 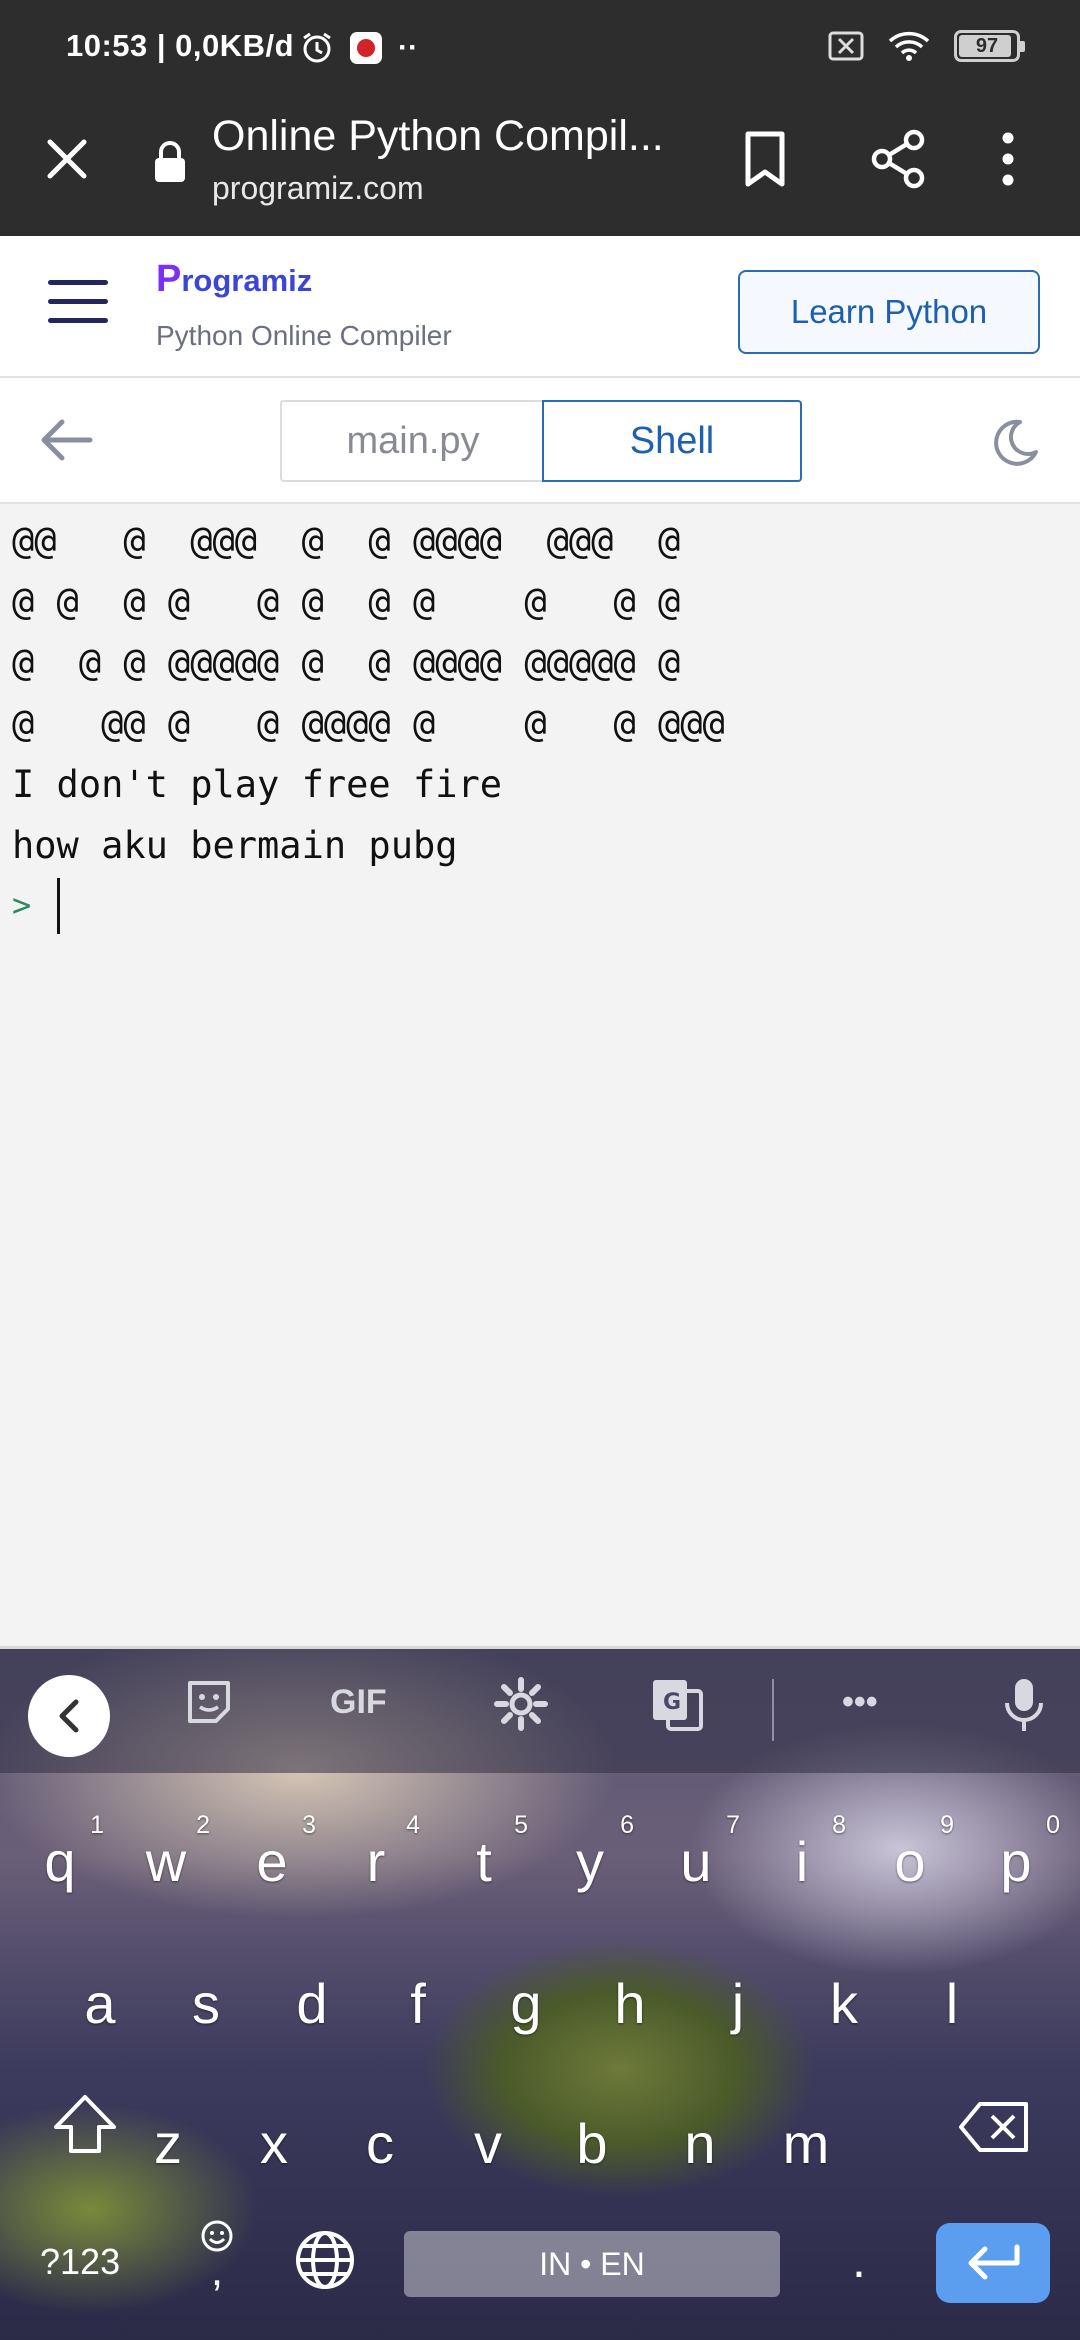 I want to click on tab-shell: Shell, so click(x=672, y=441).